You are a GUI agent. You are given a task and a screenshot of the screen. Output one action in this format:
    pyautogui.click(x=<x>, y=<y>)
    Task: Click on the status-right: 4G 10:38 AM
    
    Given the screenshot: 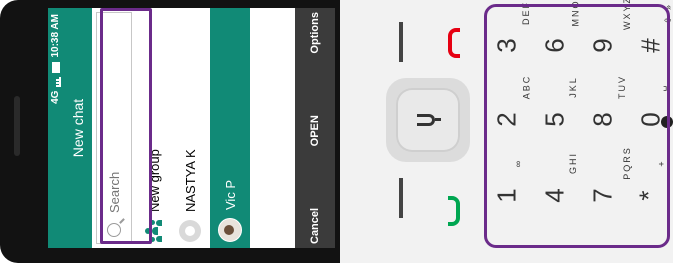 What is the action you would take?
    pyautogui.click(x=55, y=59)
    